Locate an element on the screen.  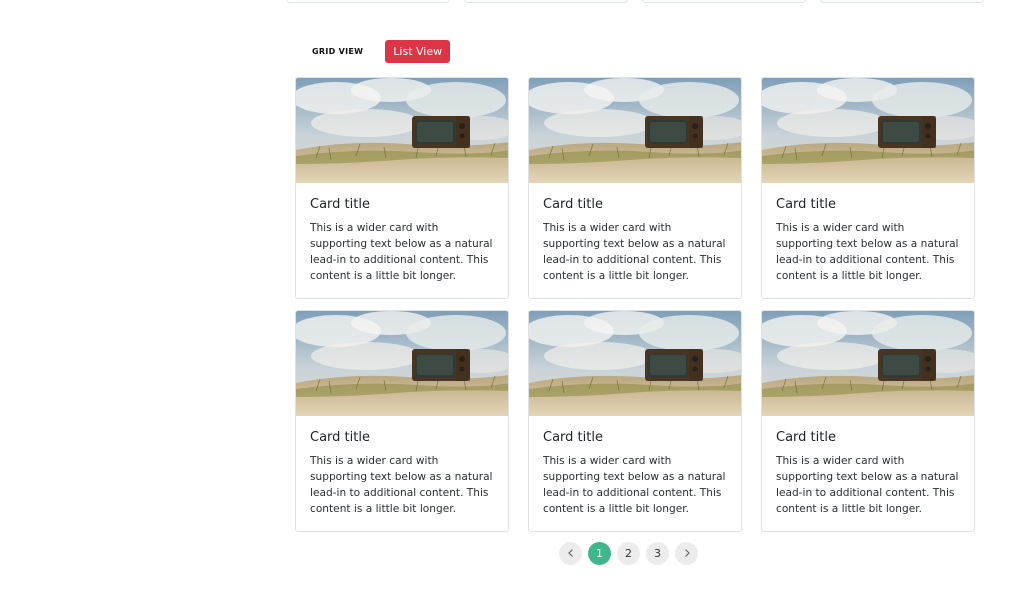
list-view-button: List View is located at coordinates (418, 51).